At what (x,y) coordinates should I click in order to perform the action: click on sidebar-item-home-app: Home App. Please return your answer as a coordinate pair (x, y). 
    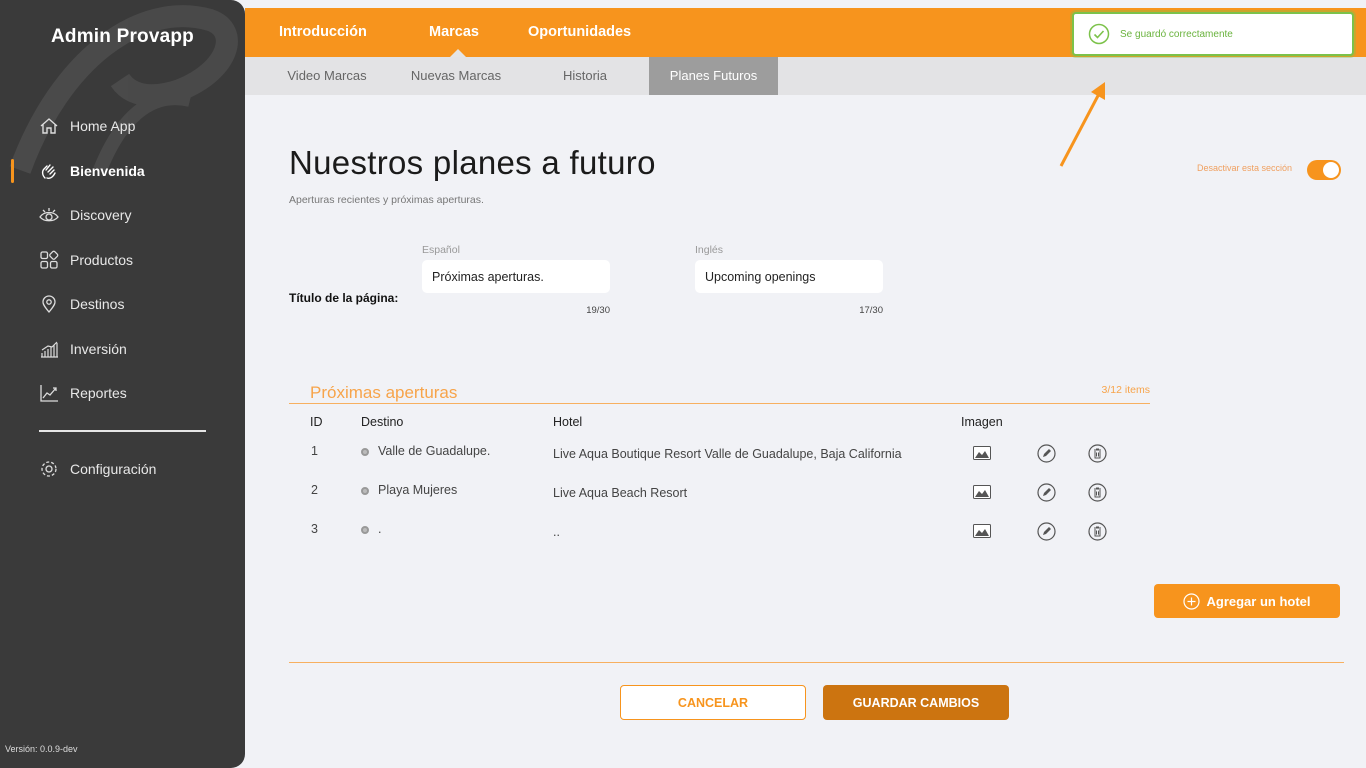
    Looking at the image, I should click on (122, 126).